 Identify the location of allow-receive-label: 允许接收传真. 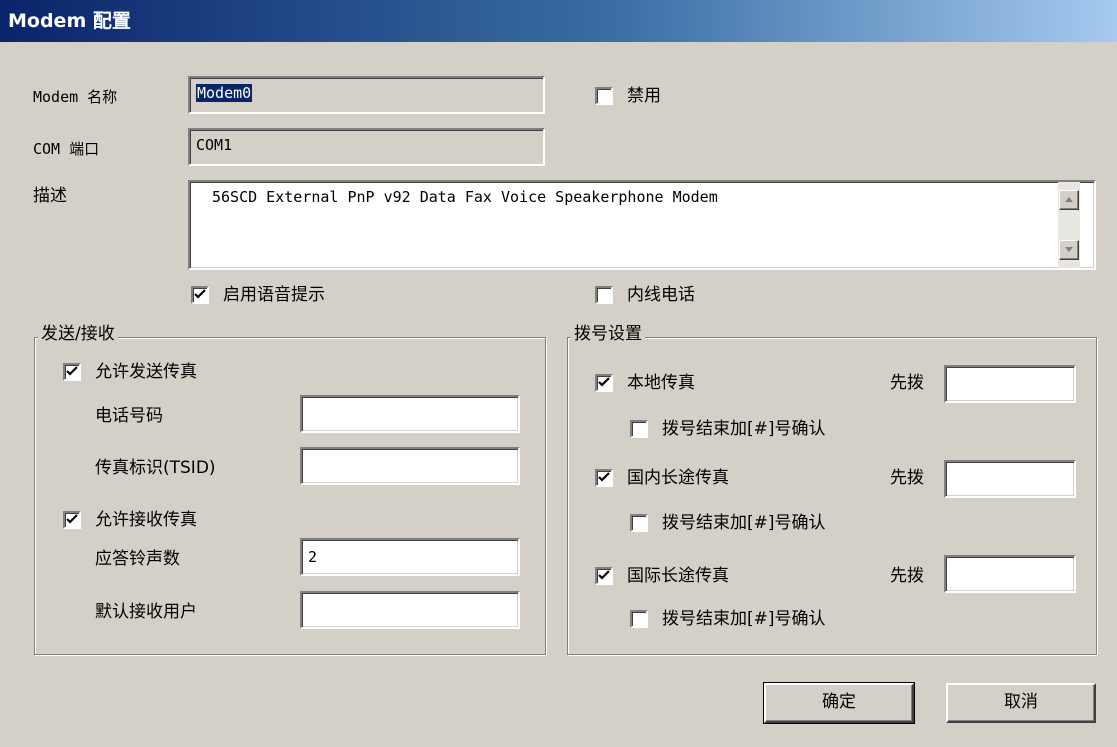
(146, 520).